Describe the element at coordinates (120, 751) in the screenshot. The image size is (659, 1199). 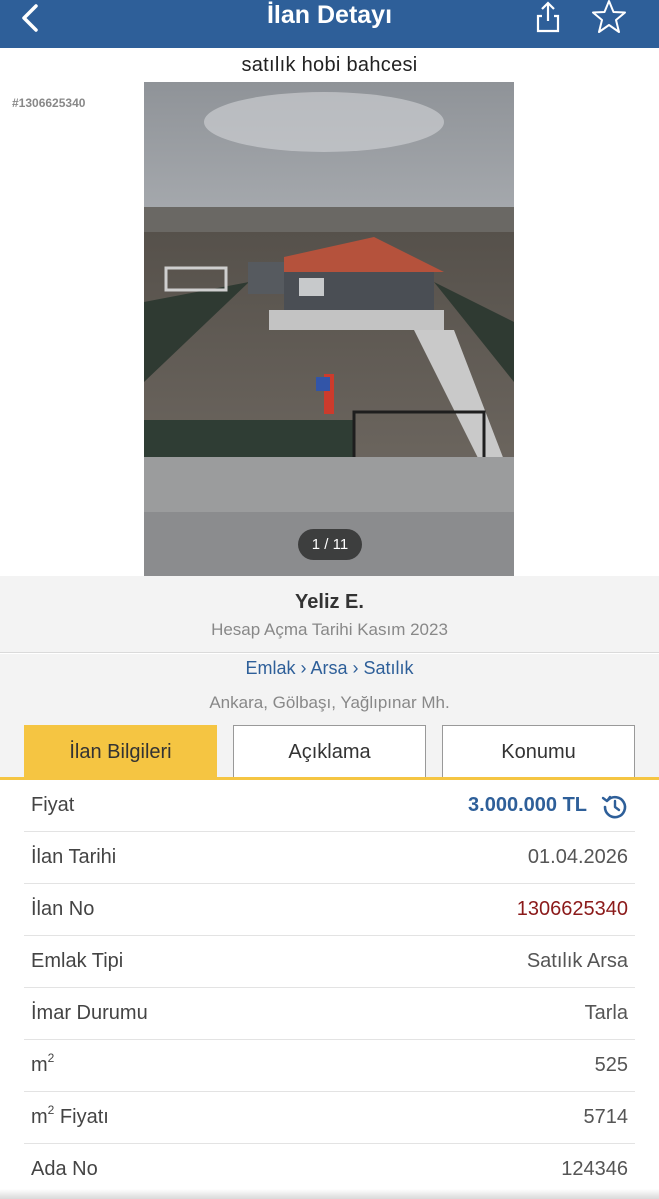
I see `tab-listing-info: İlan Bilgileri` at that location.